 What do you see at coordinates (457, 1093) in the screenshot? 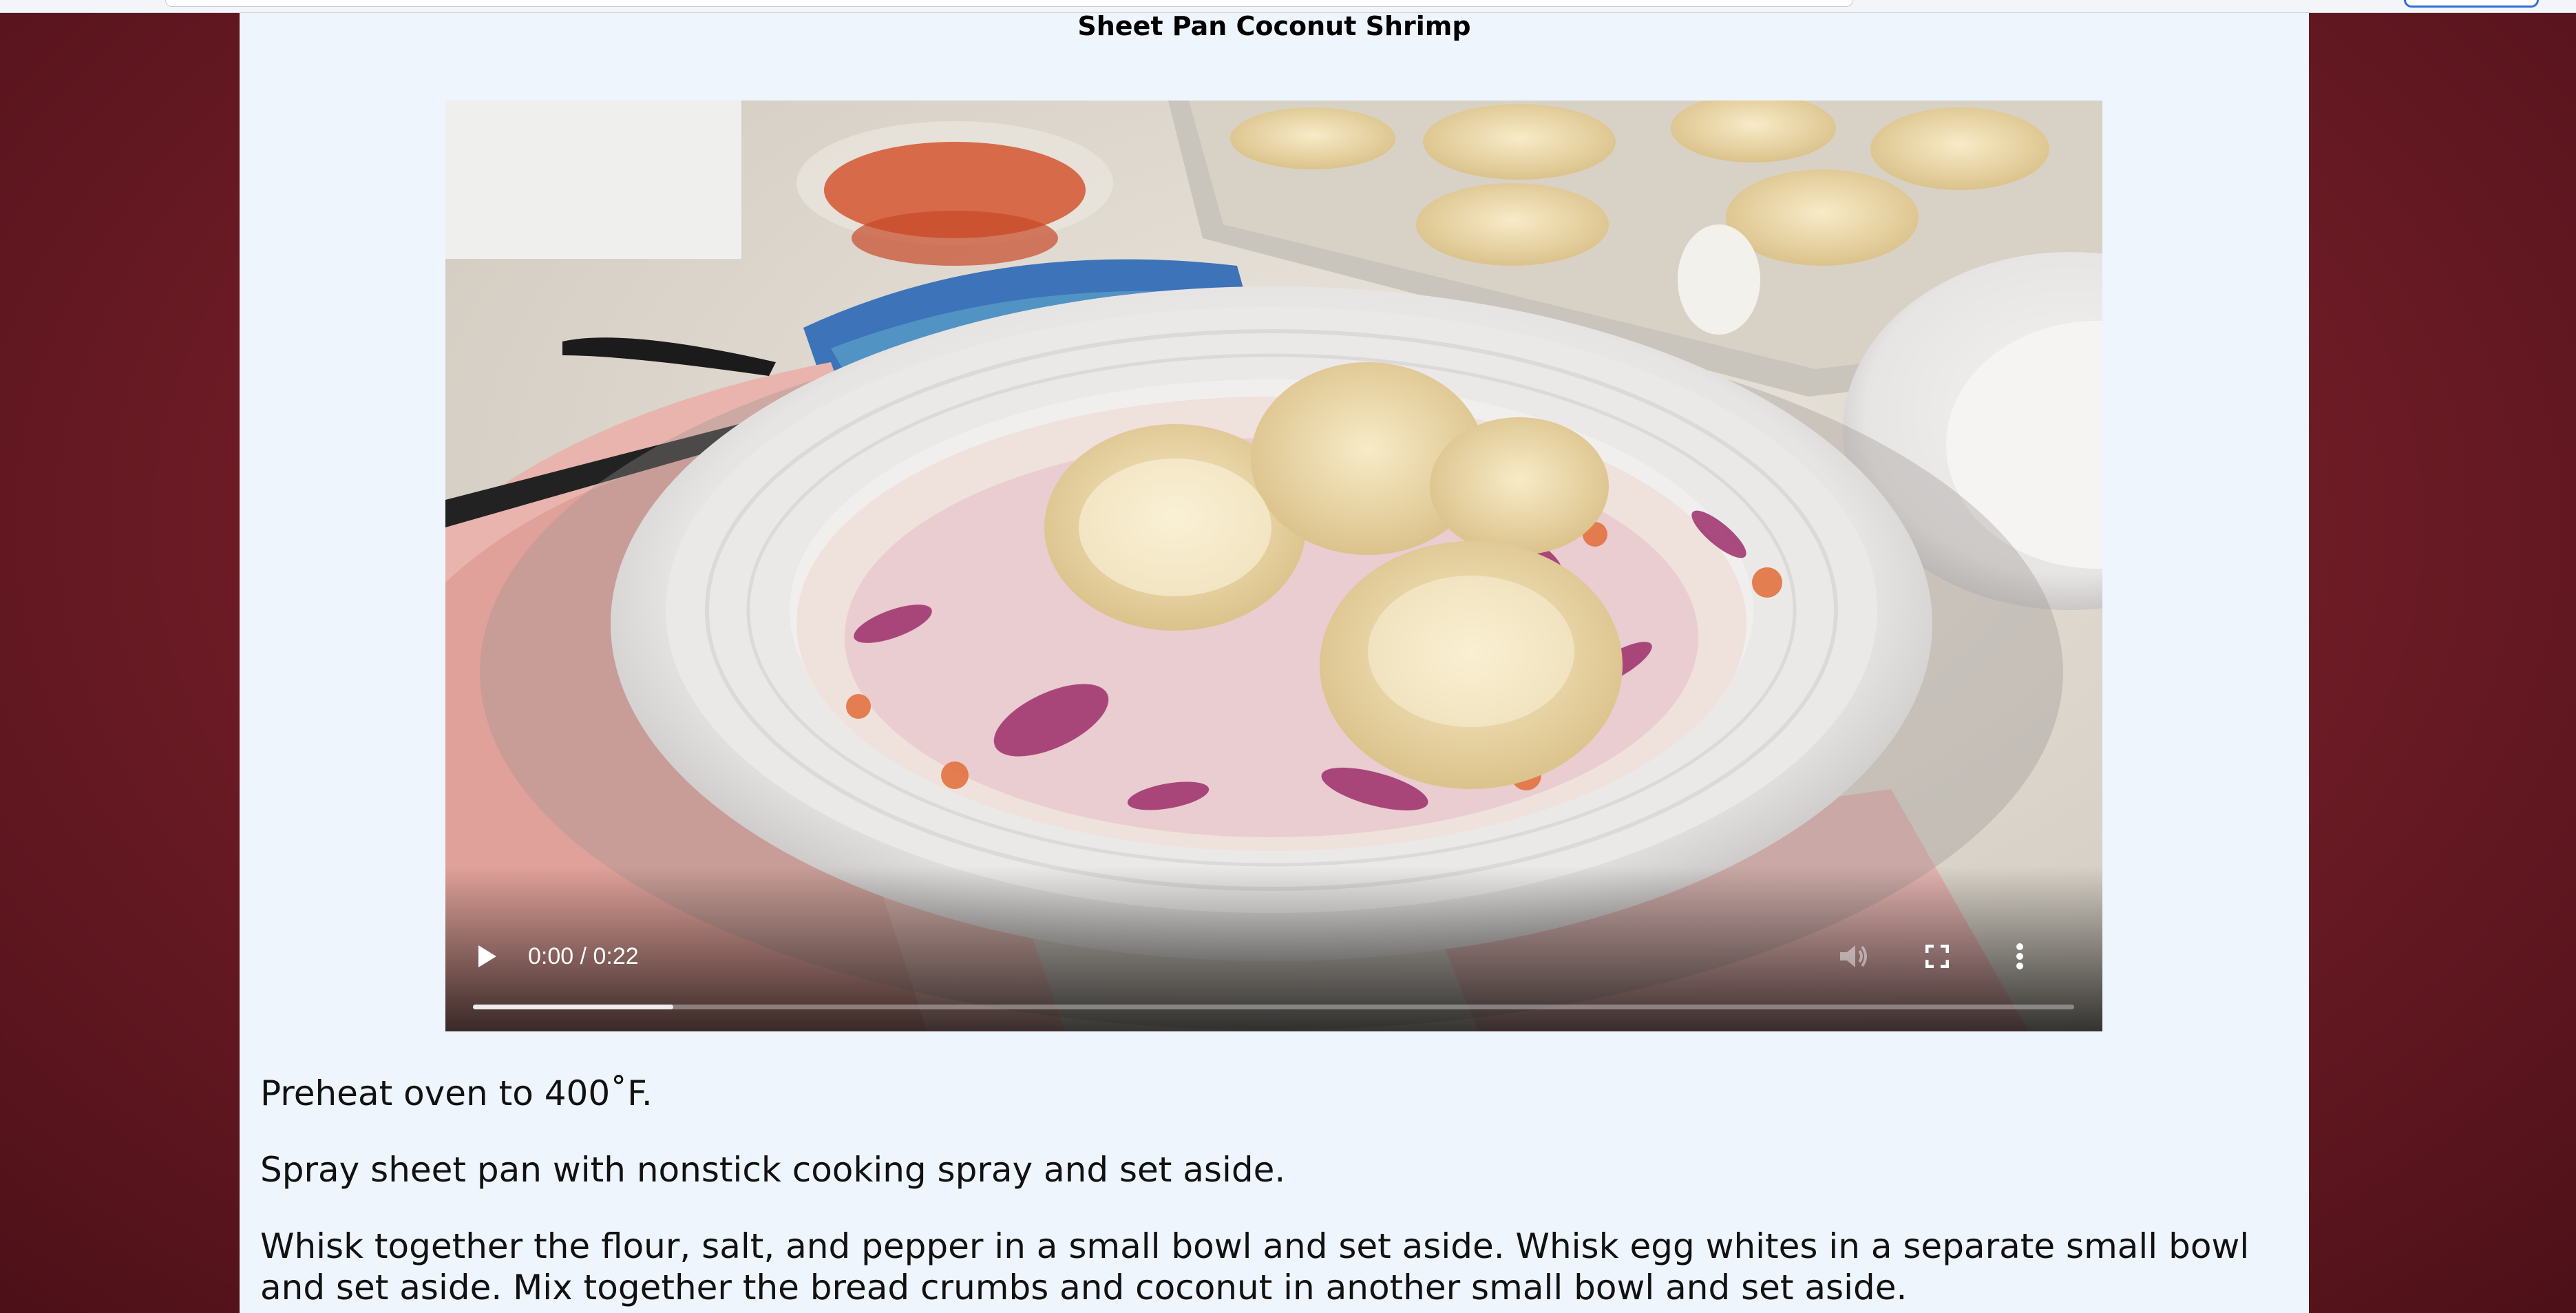
I see `step-1: Preheat oven to 400˚F.` at bounding box center [457, 1093].